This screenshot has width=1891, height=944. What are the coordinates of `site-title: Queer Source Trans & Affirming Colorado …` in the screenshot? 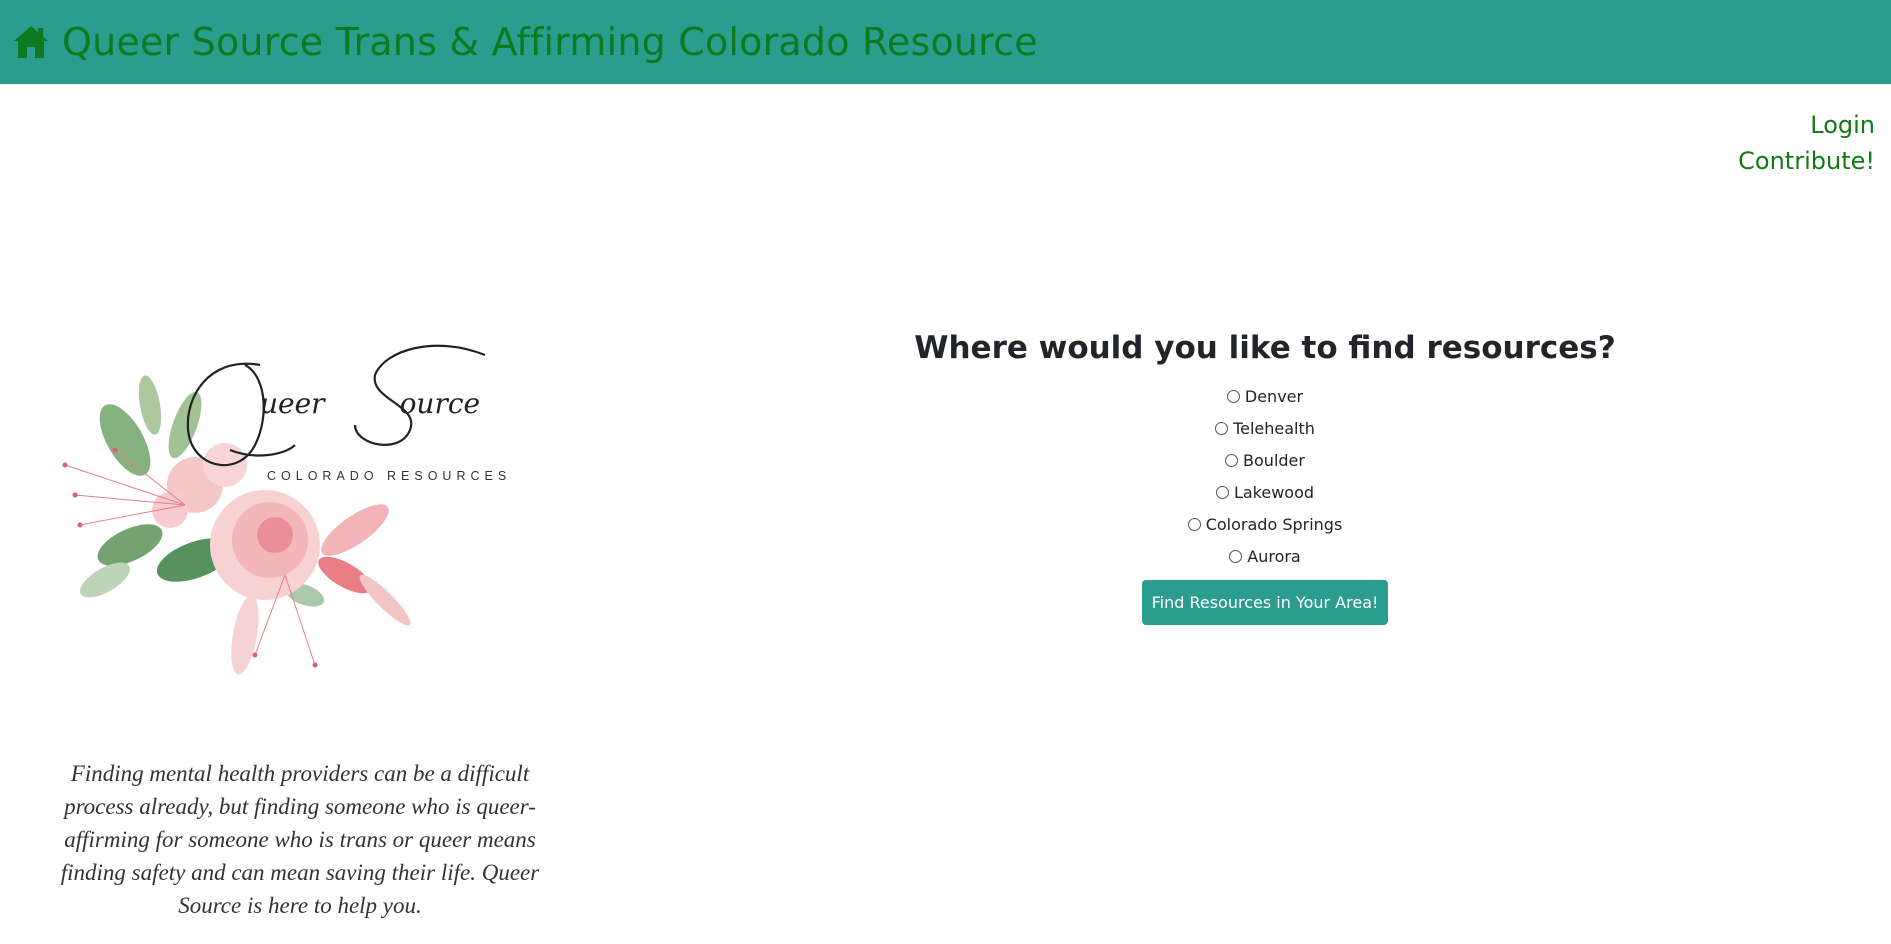 It's located at (550, 42).